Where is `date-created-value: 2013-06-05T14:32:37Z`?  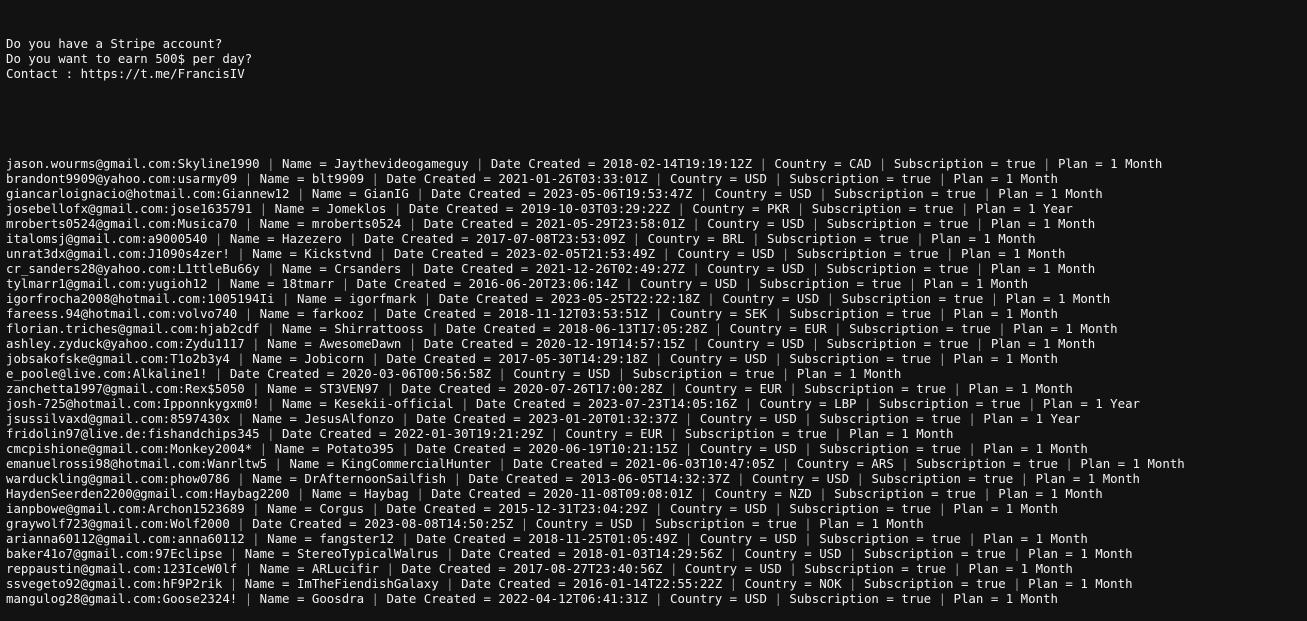 date-created-value: 2013-06-05T14:32:37Z is located at coordinates (655, 478).